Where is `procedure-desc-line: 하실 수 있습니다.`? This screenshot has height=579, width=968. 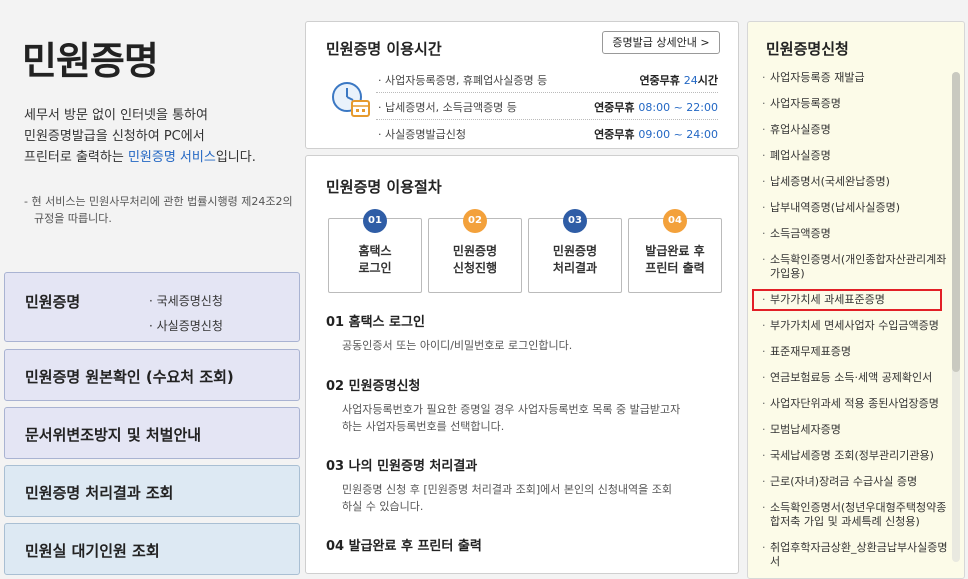
procedure-desc-line: 하실 수 있습니다. is located at coordinates (383, 506).